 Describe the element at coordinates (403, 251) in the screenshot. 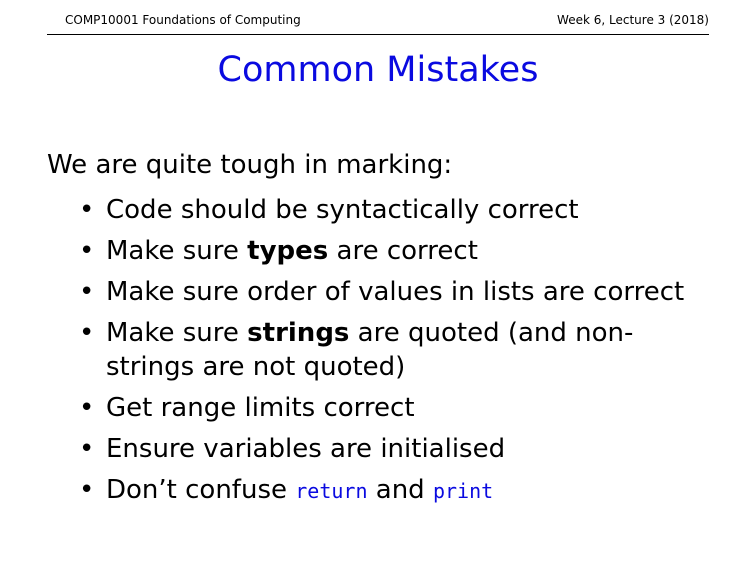

I see `point-text-post: are correct` at that location.